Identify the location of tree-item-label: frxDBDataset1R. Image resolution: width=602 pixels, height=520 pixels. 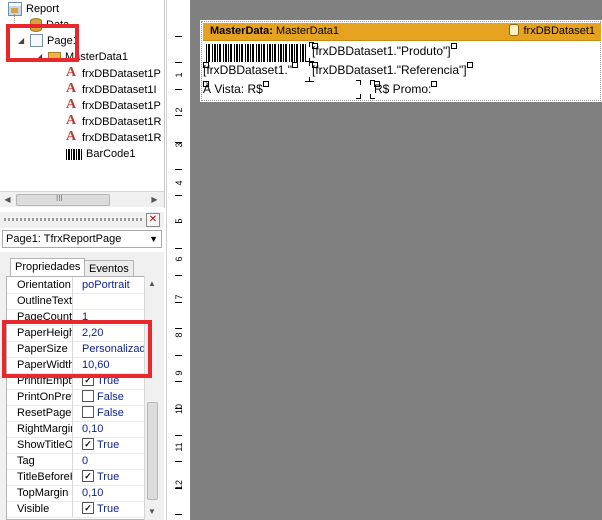
(122, 138).